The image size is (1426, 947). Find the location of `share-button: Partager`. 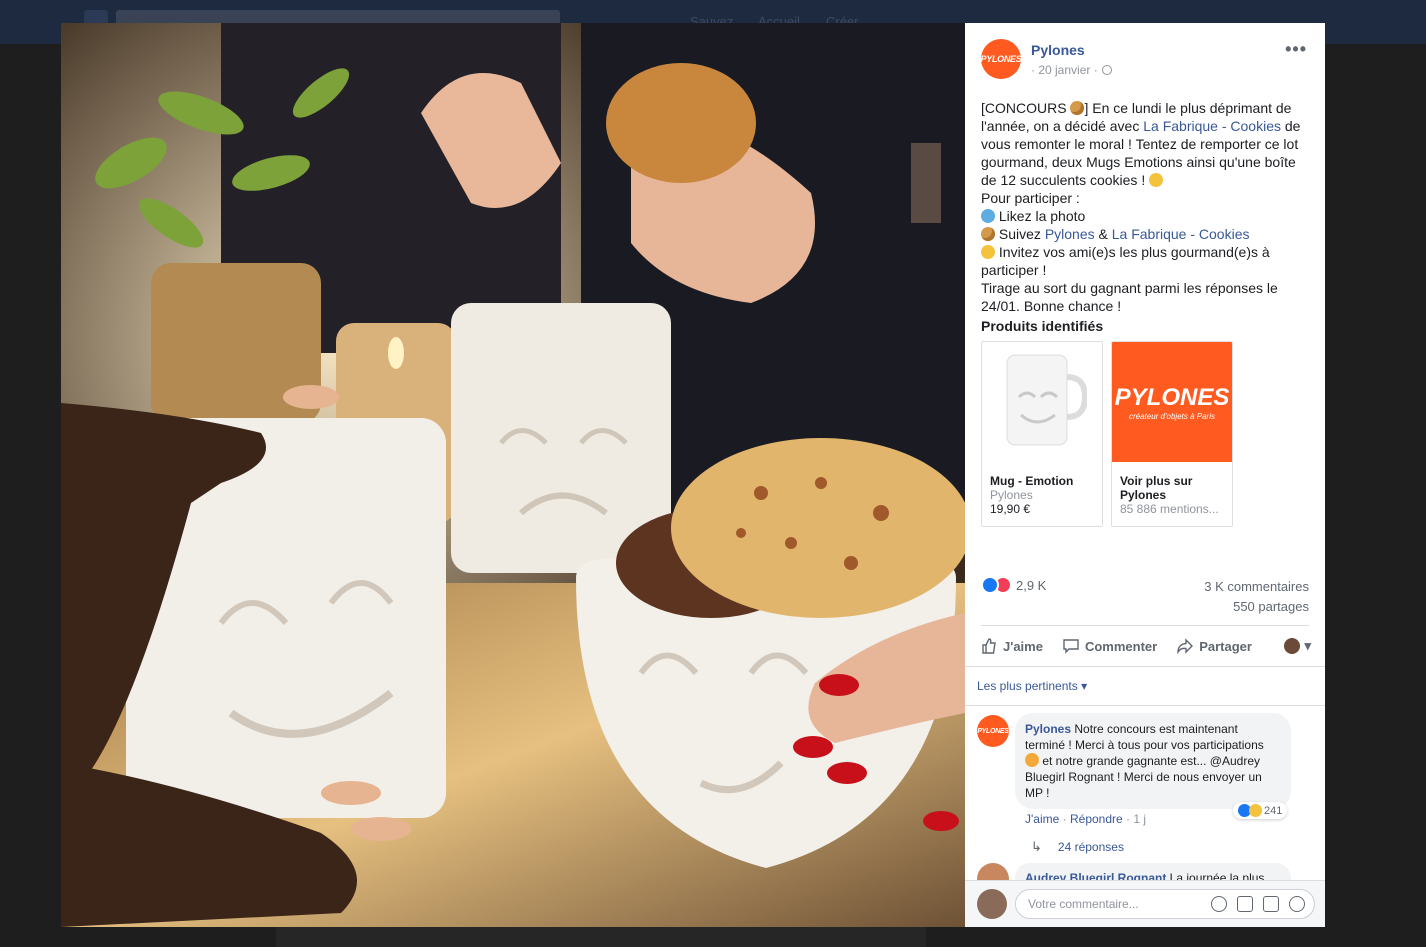

share-button: Partager is located at coordinates (1214, 646).